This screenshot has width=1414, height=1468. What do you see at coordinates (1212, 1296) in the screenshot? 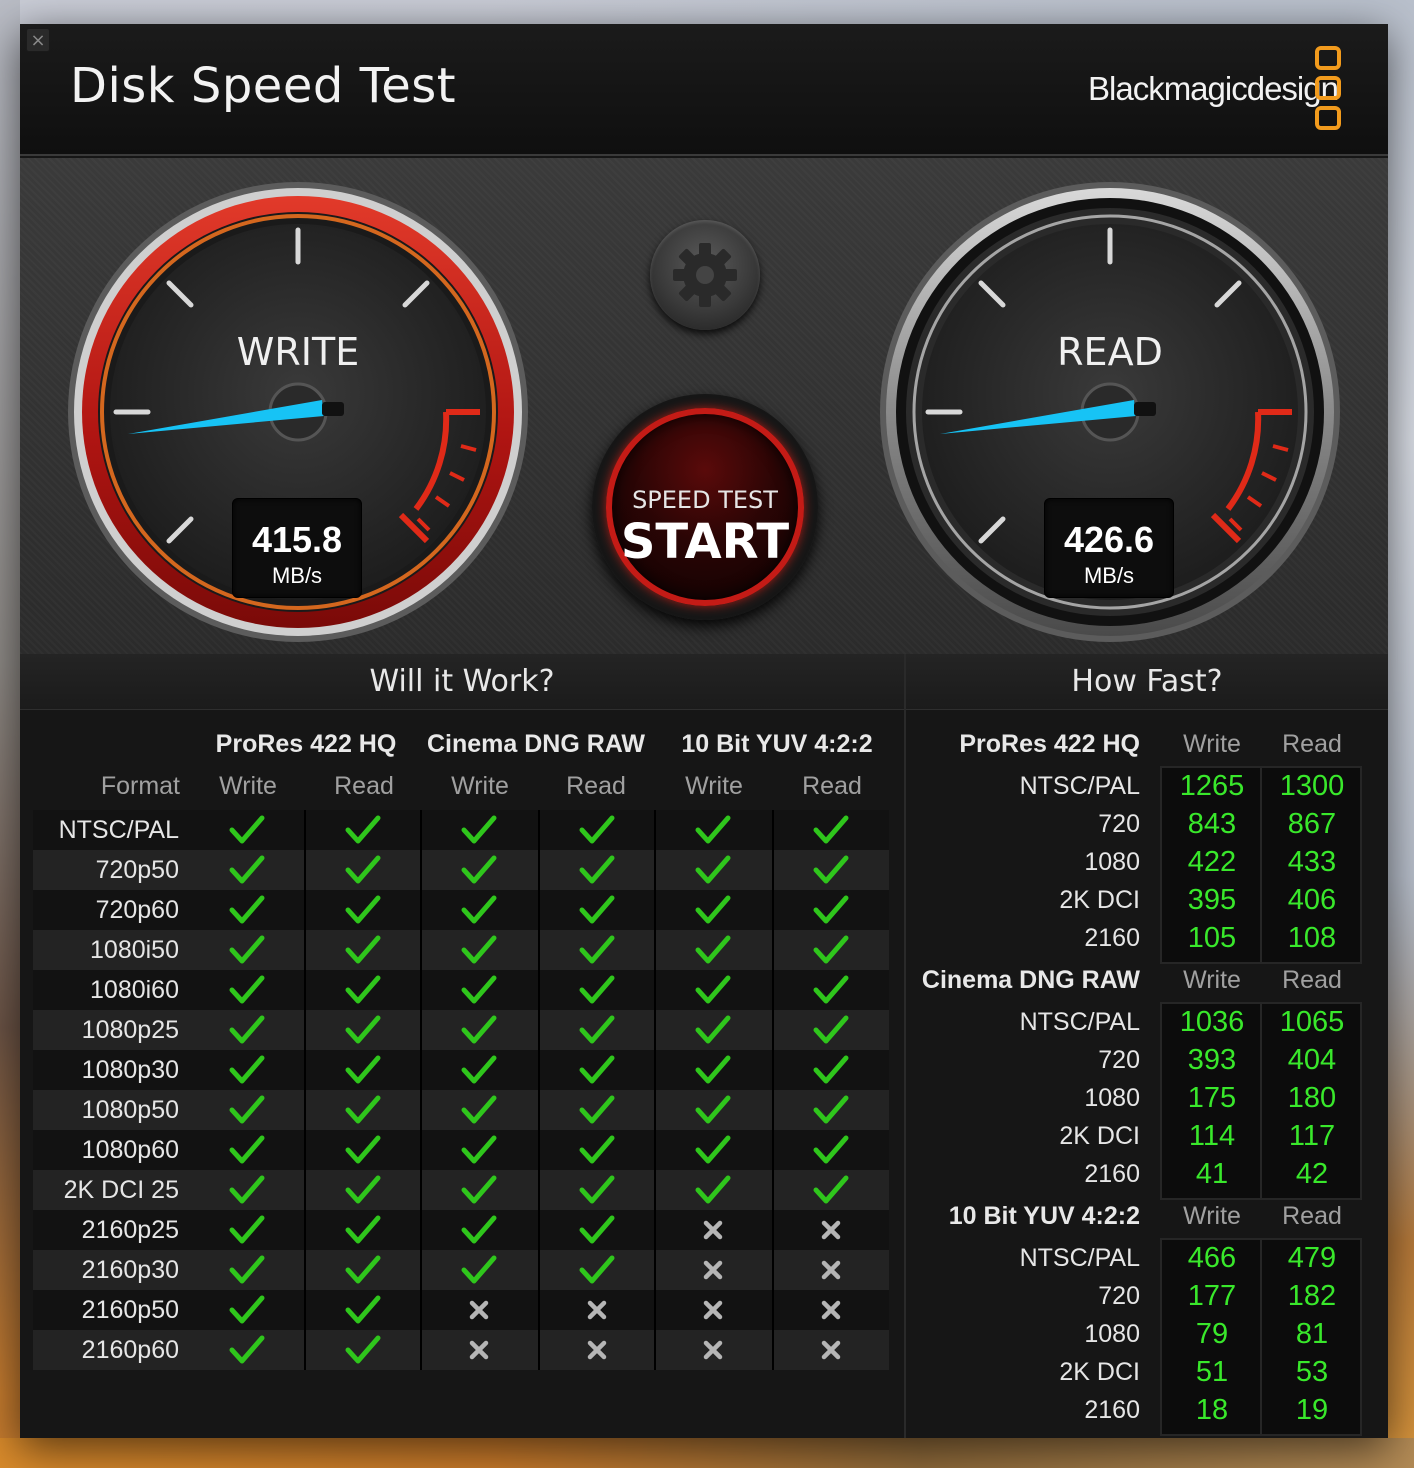
I see `speed-value-write: 177` at bounding box center [1212, 1296].